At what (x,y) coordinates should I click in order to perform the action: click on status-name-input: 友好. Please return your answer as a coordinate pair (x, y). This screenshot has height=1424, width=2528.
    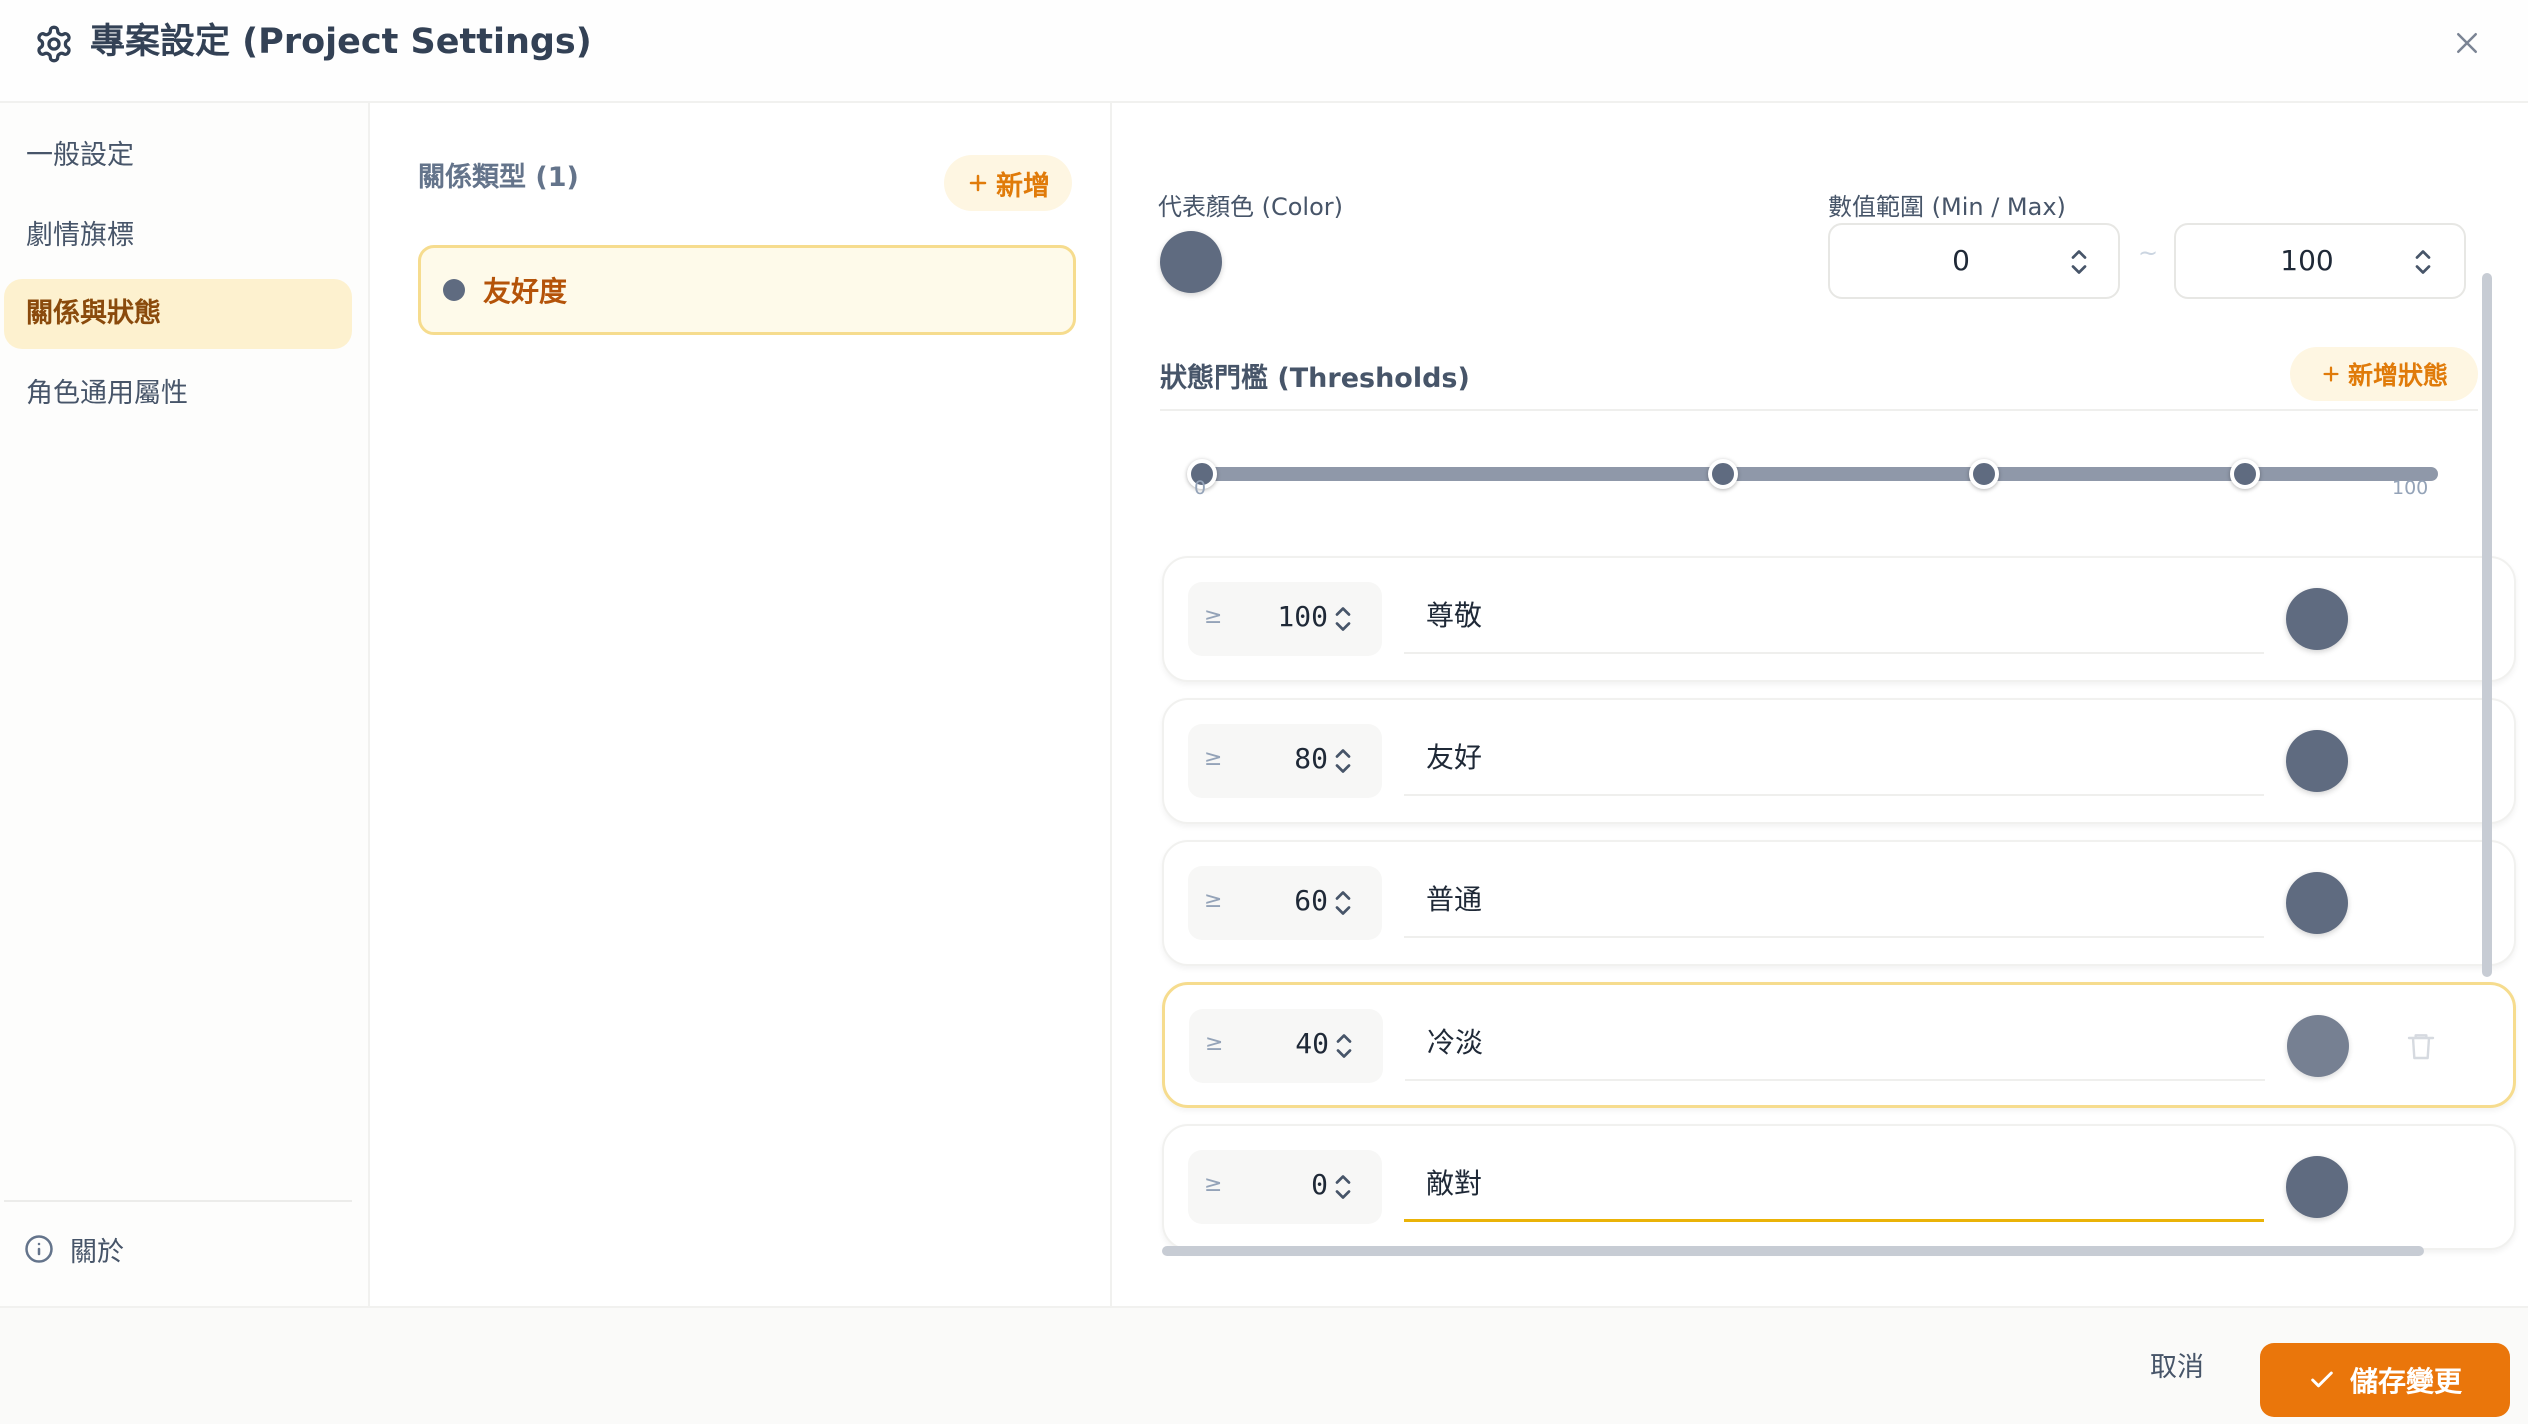
    Looking at the image, I should click on (1834, 759).